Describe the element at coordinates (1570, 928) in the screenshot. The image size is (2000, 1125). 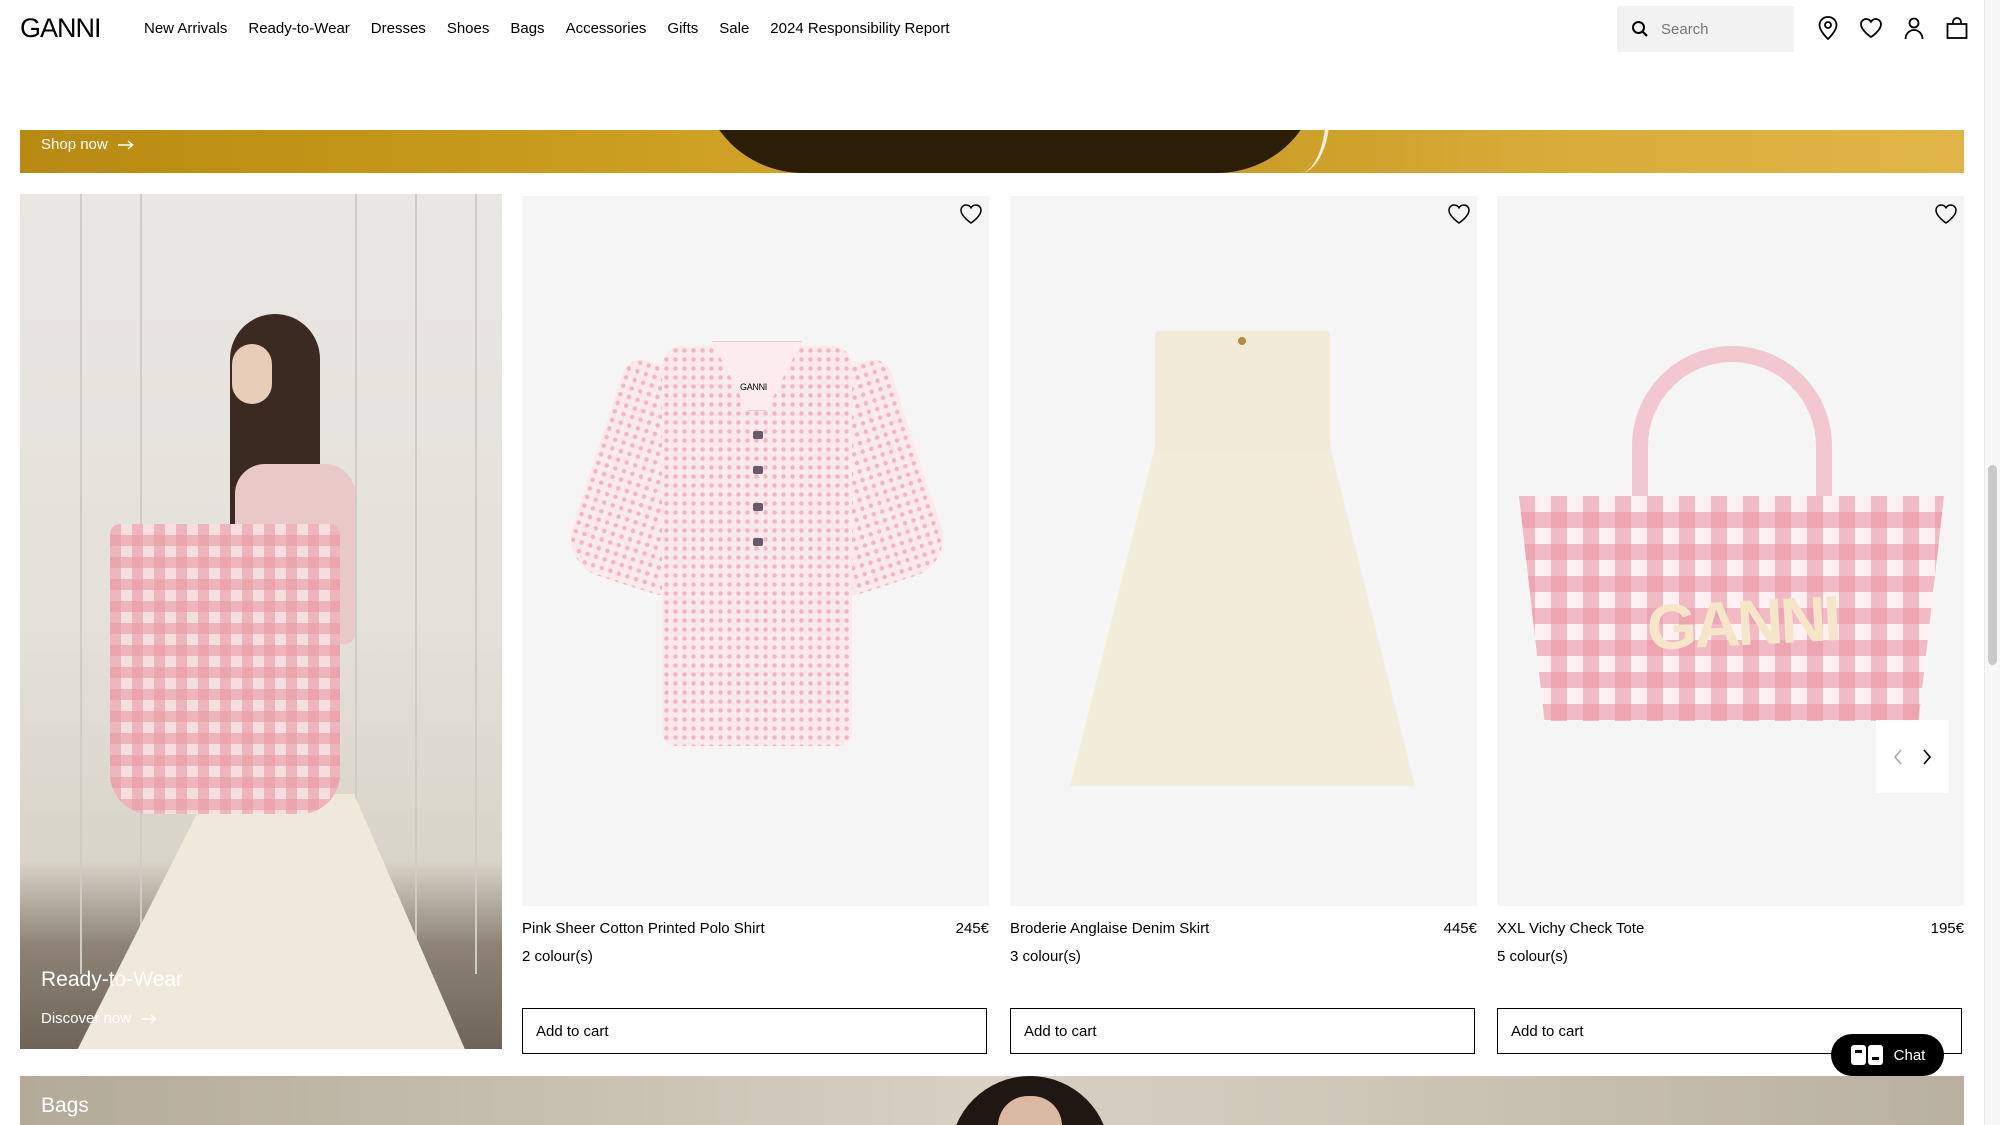
I see `product-name: XXL Vichy Check Tote` at that location.